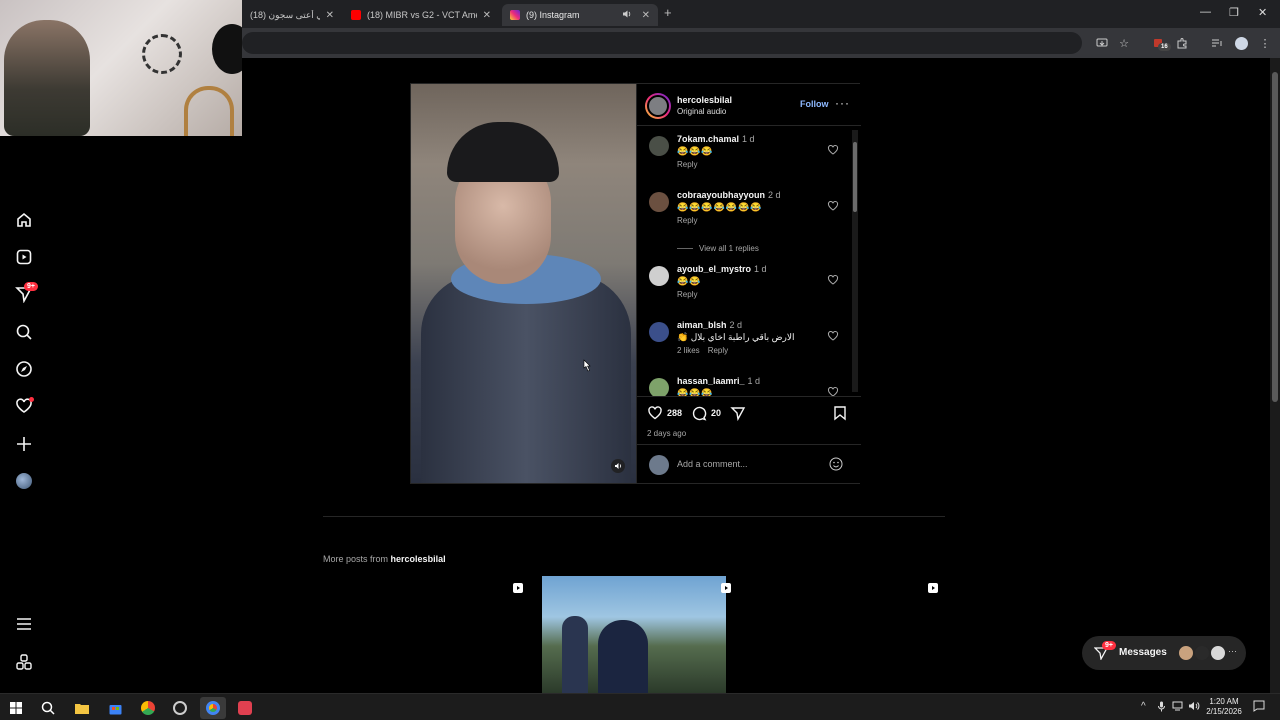  I want to click on explore-compass-icon, so click(24, 369).